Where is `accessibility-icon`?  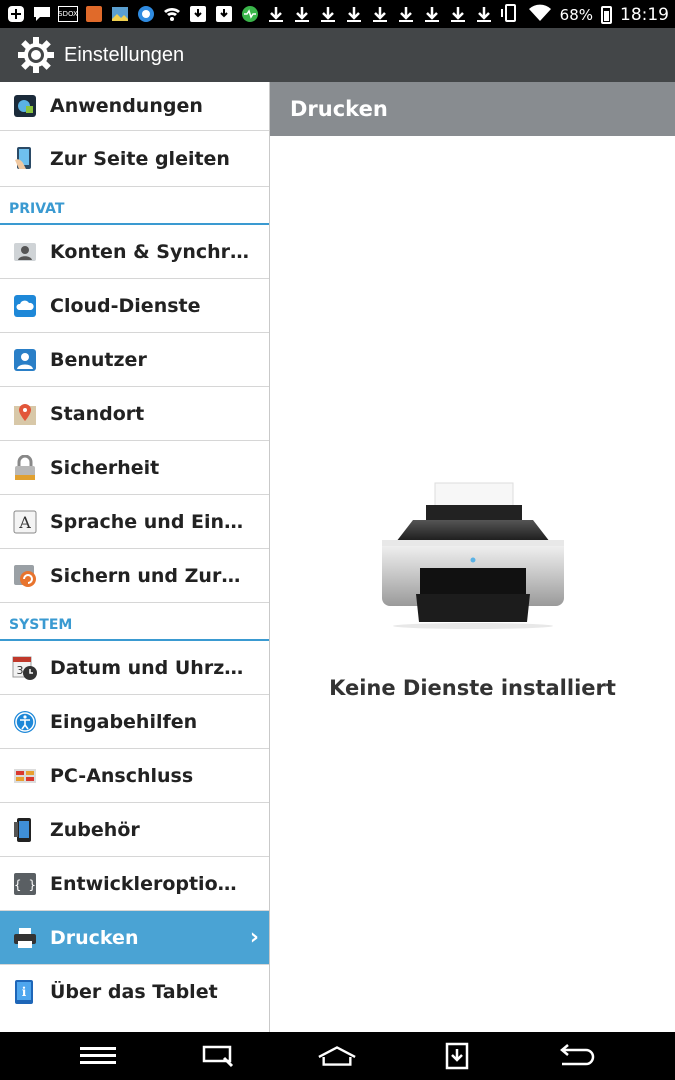
accessibility-icon is located at coordinates (25, 722).